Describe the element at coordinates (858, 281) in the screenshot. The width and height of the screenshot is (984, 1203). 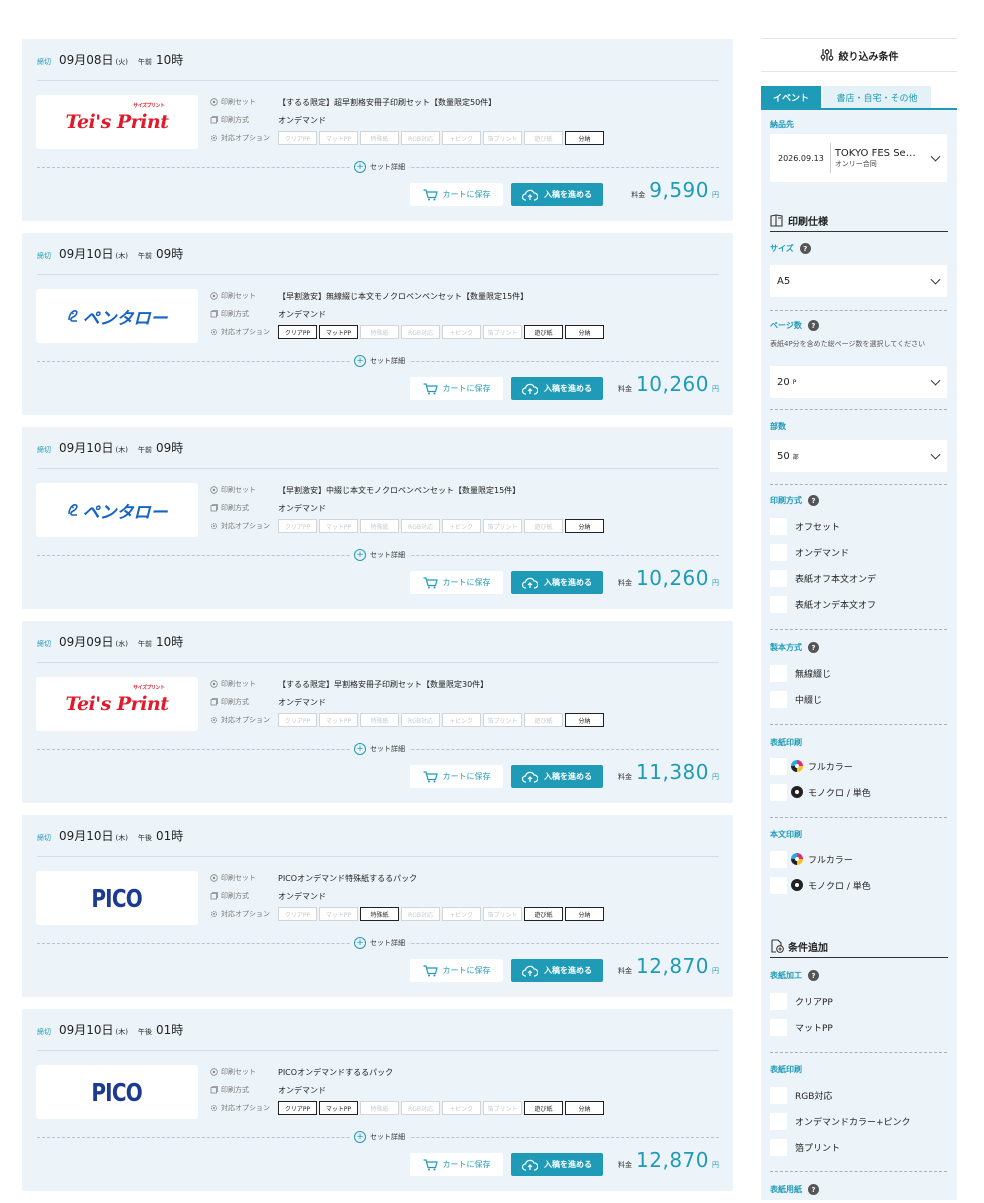
I see `size-select: A5` at that location.